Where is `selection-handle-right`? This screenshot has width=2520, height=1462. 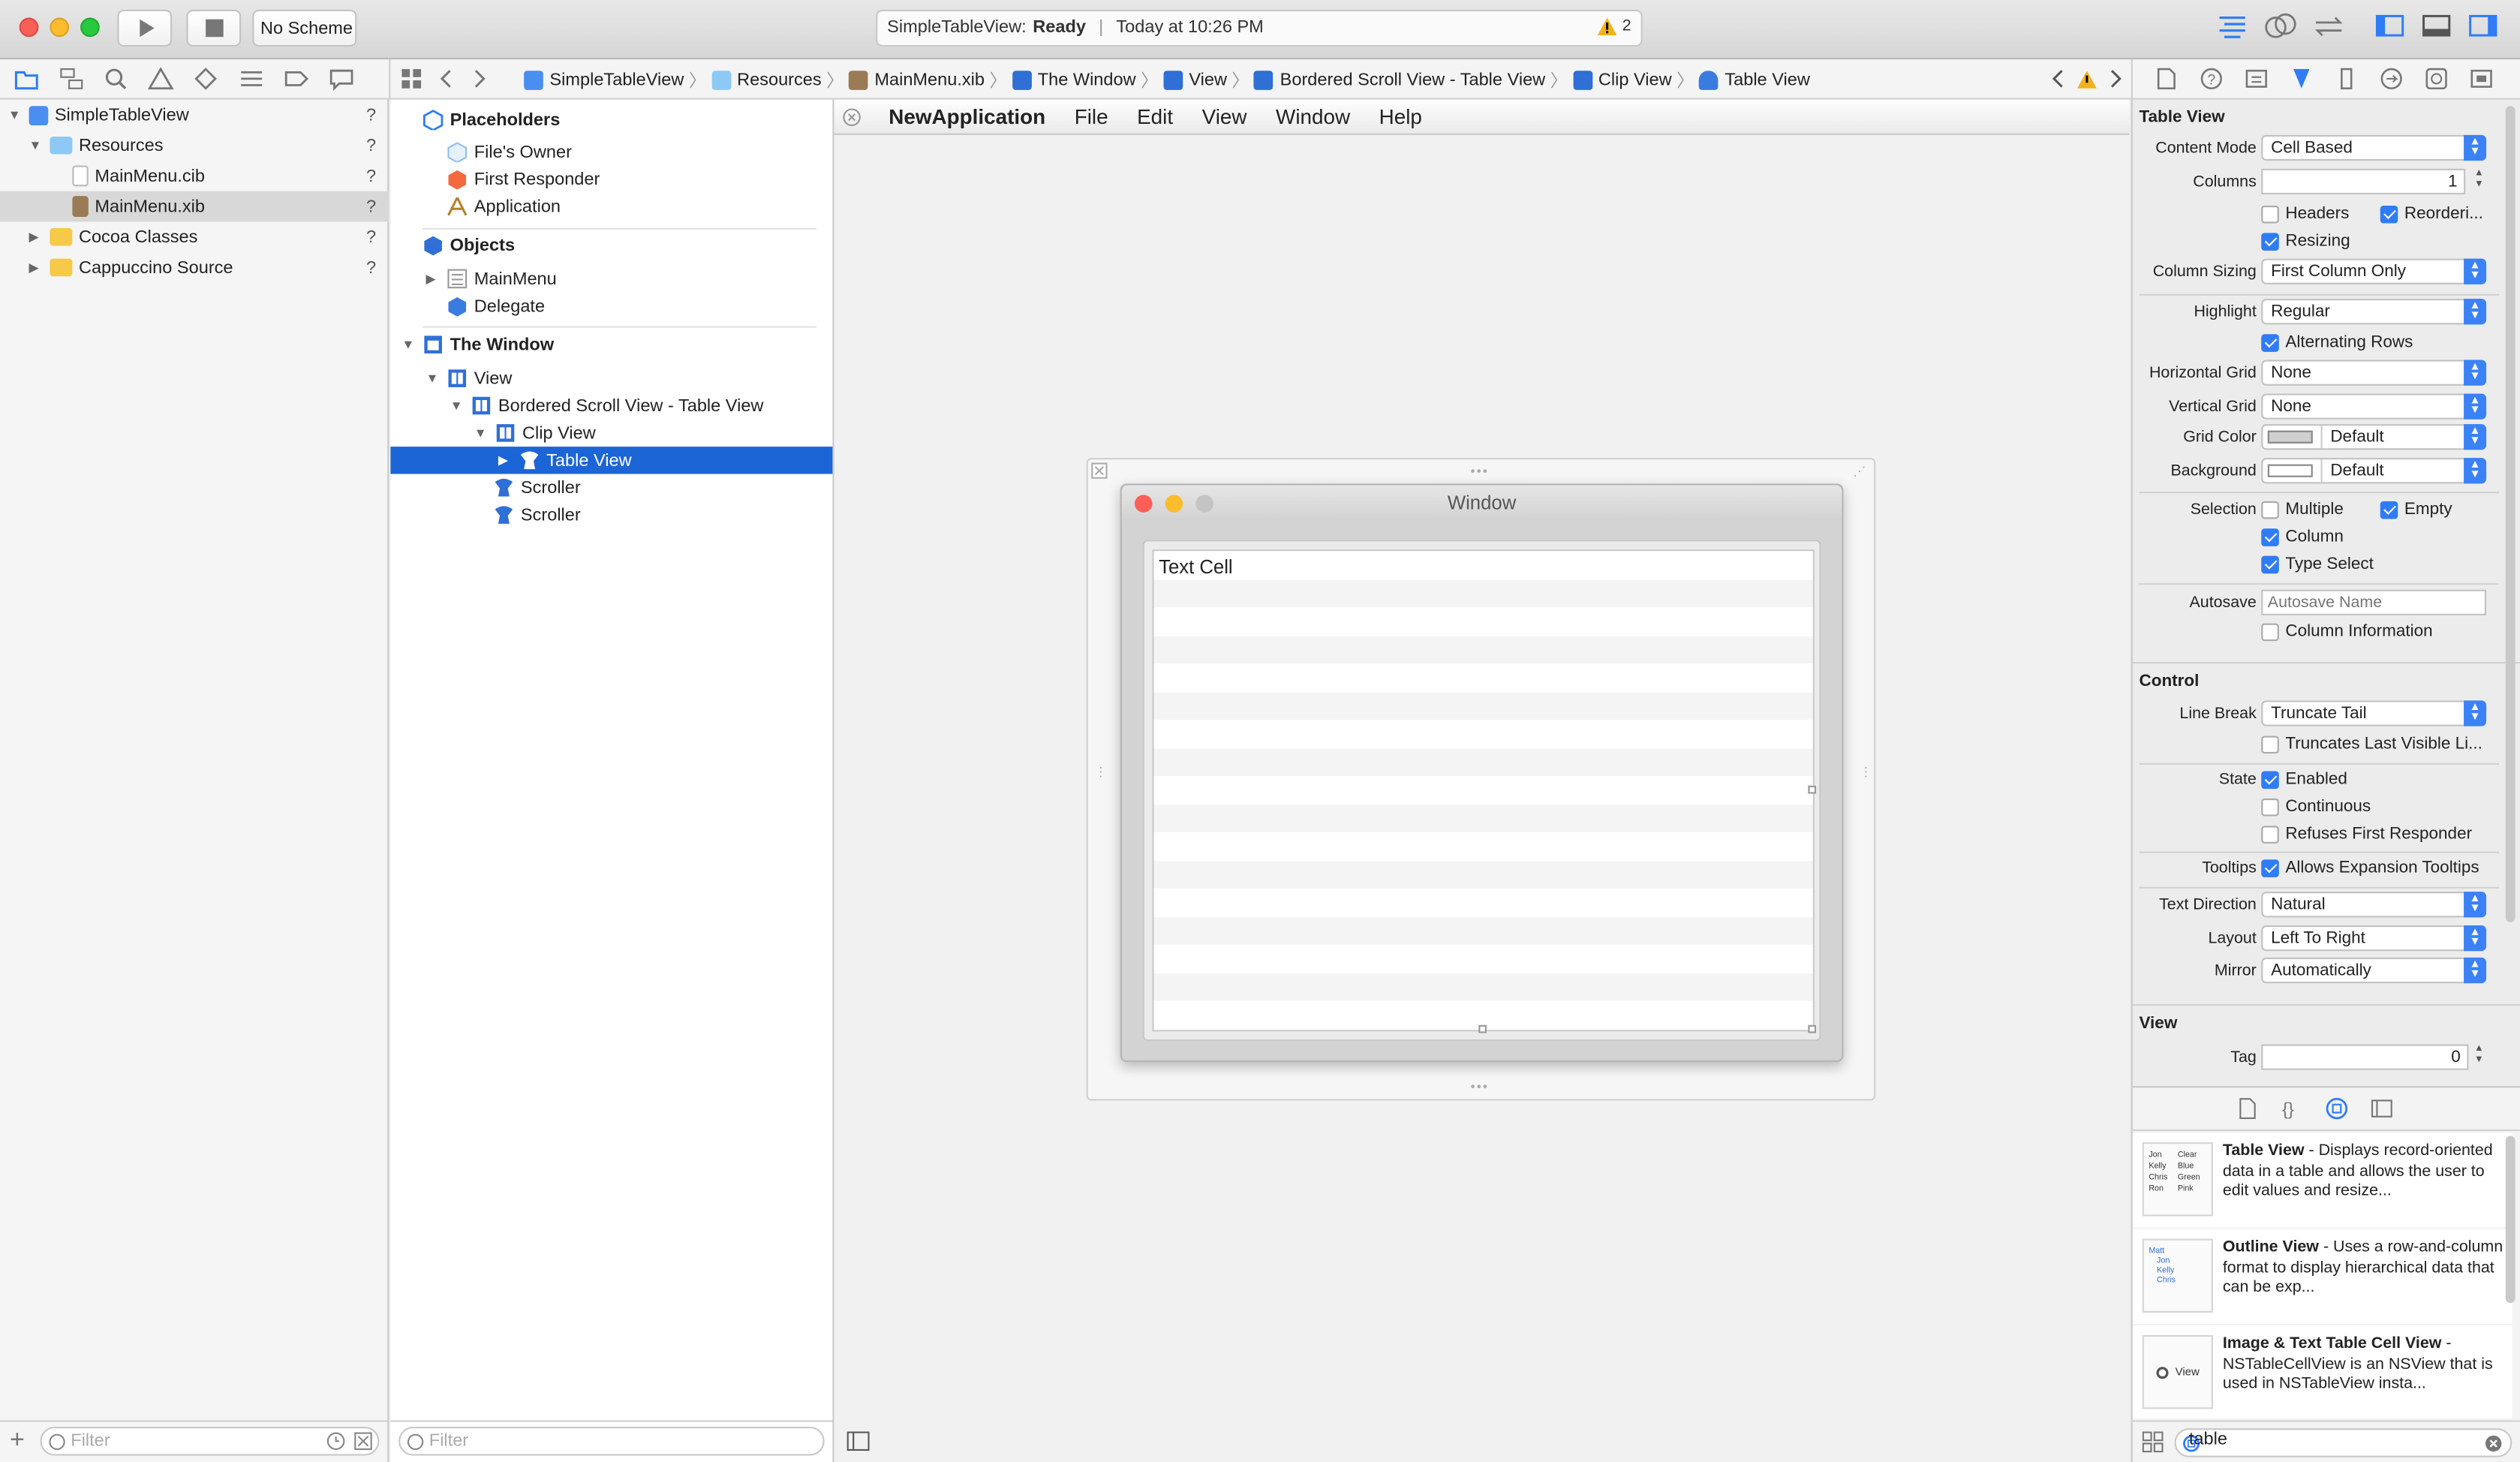 selection-handle-right is located at coordinates (1812, 789).